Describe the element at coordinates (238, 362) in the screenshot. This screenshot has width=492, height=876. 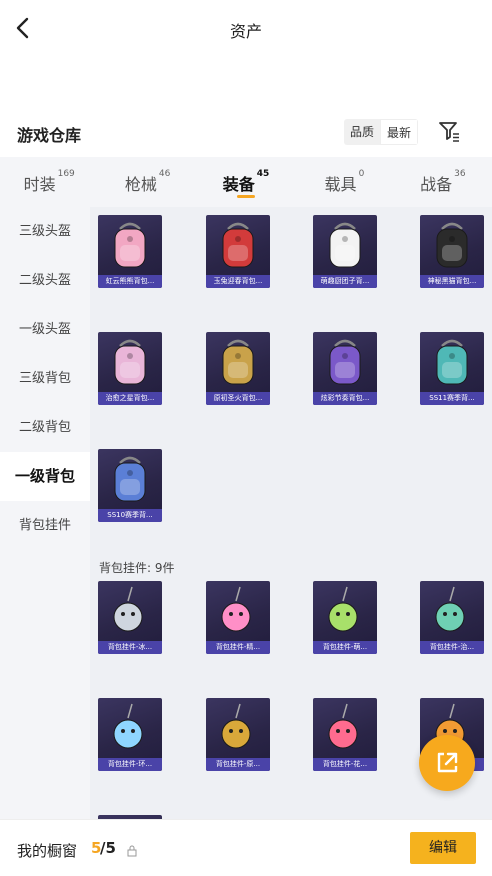
I see `gold-flame-backpack-icon` at that location.